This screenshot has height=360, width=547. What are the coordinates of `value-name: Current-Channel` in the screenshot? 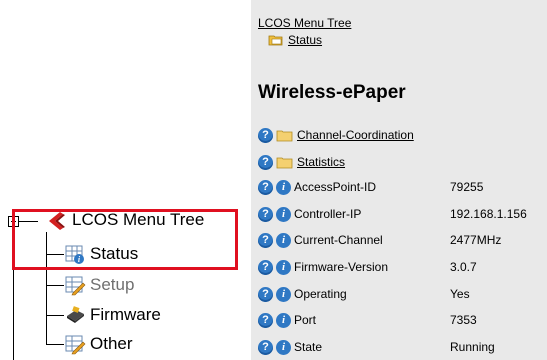 It's located at (338, 240).